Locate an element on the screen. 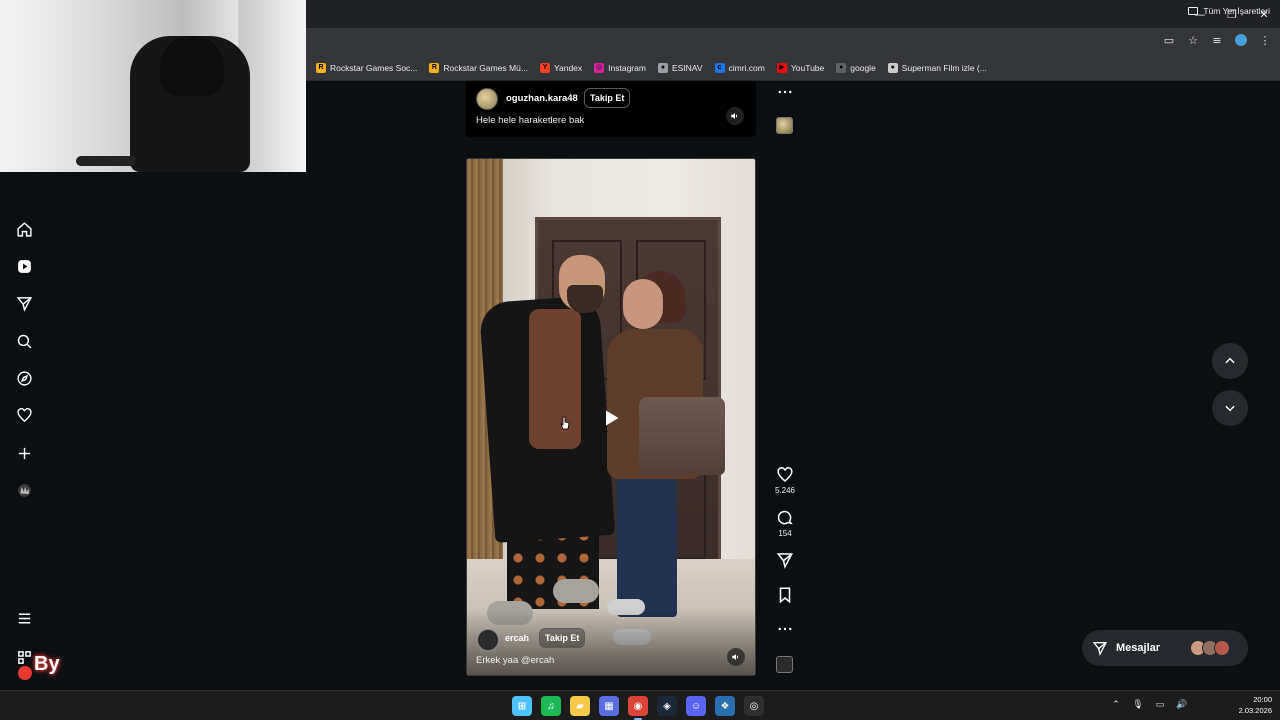 The image size is (1280, 720). video-man-shirt is located at coordinates (555, 379).